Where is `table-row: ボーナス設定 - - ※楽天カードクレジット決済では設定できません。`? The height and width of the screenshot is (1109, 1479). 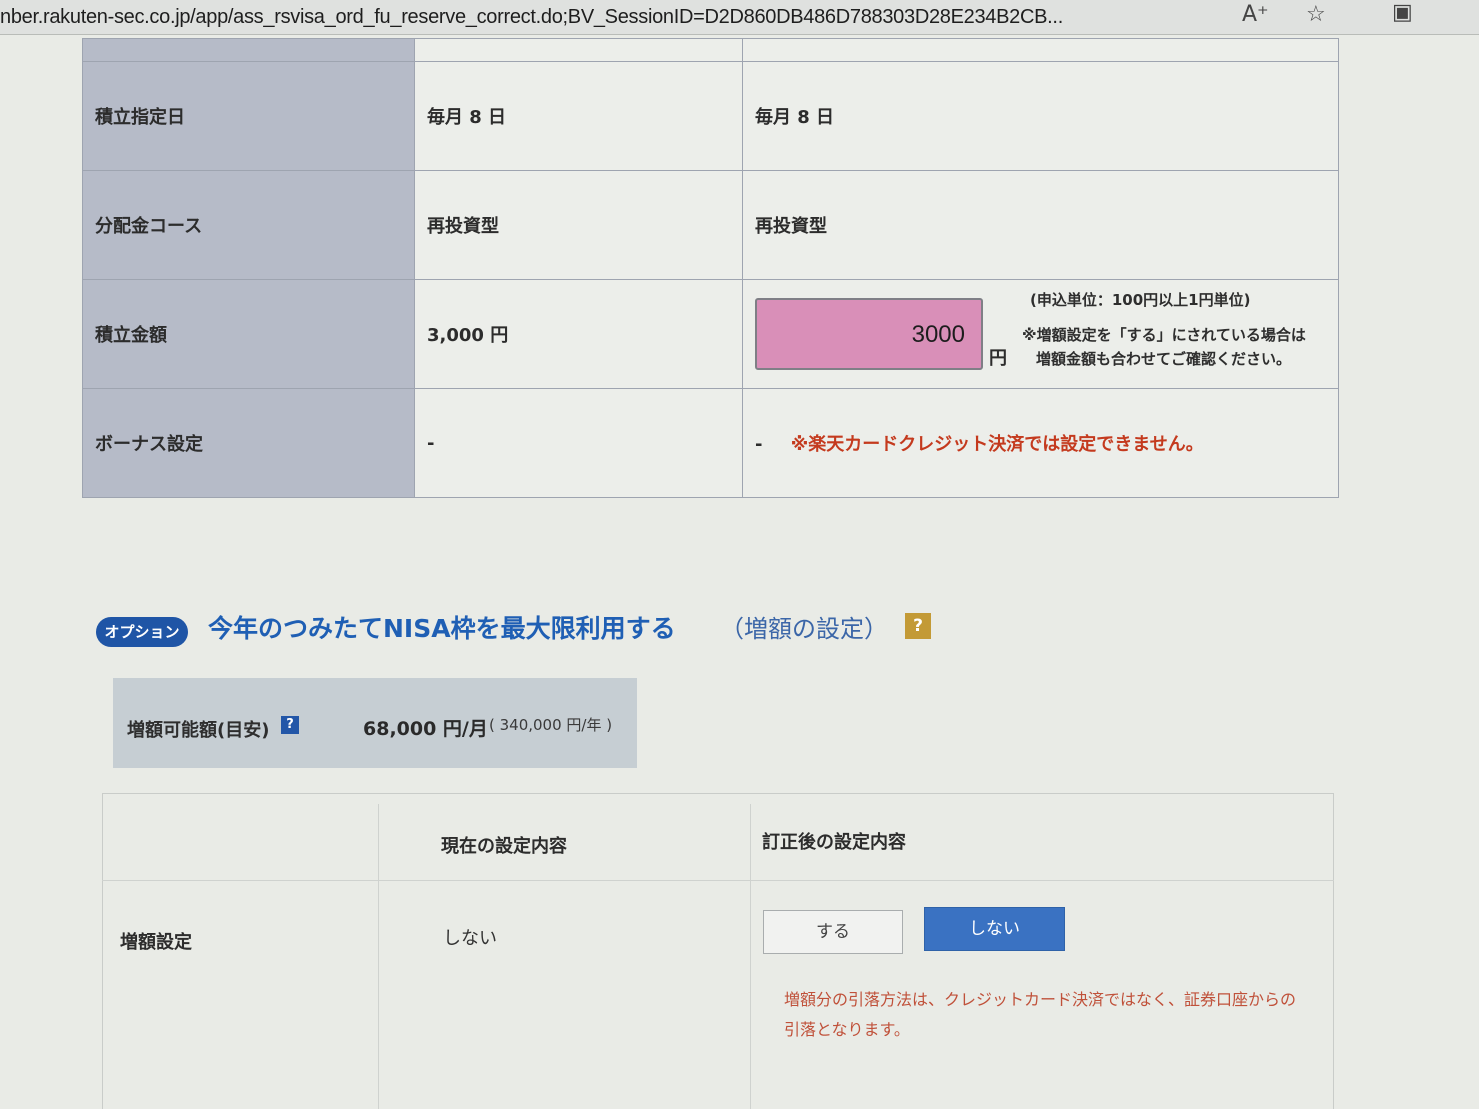
table-row: ボーナス設定 - - ※楽天カードクレジット決済では設定できません。 is located at coordinates (710, 443).